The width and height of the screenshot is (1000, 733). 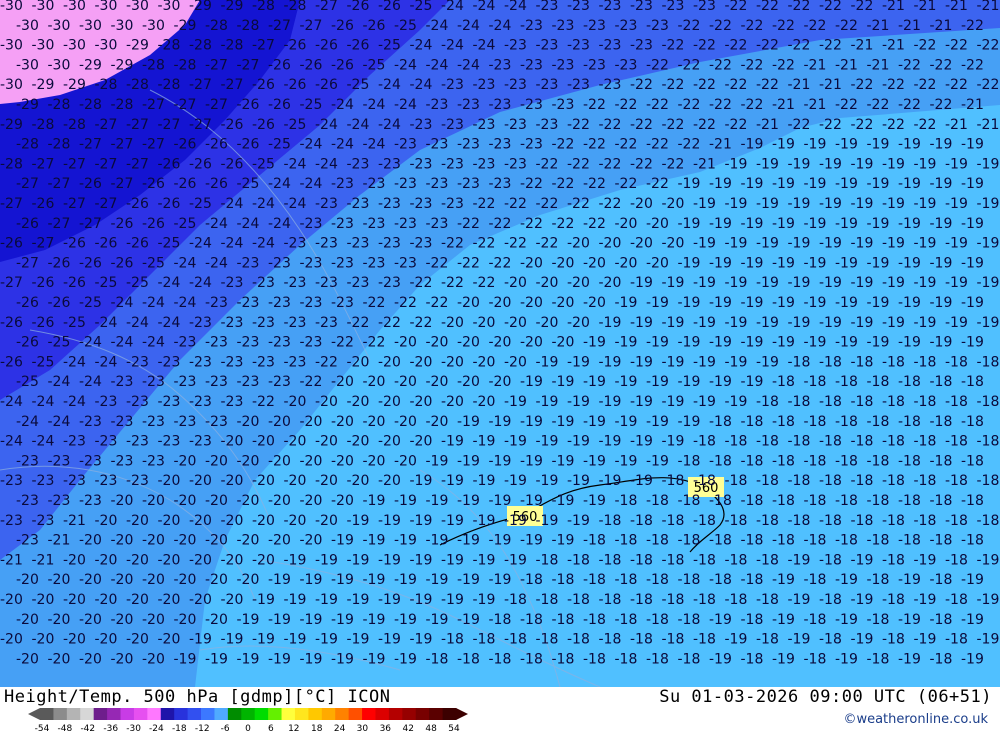 What do you see at coordinates (225, 728) in the screenshot?
I see `scale-tick-label: -6` at bounding box center [225, 728].